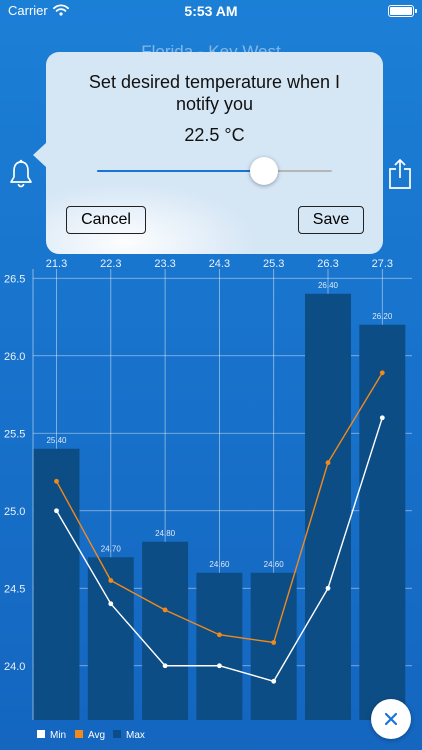 This screenshot has width=422, height=750. I want to click on x-tick-label: 24.3, so click(219, 264).